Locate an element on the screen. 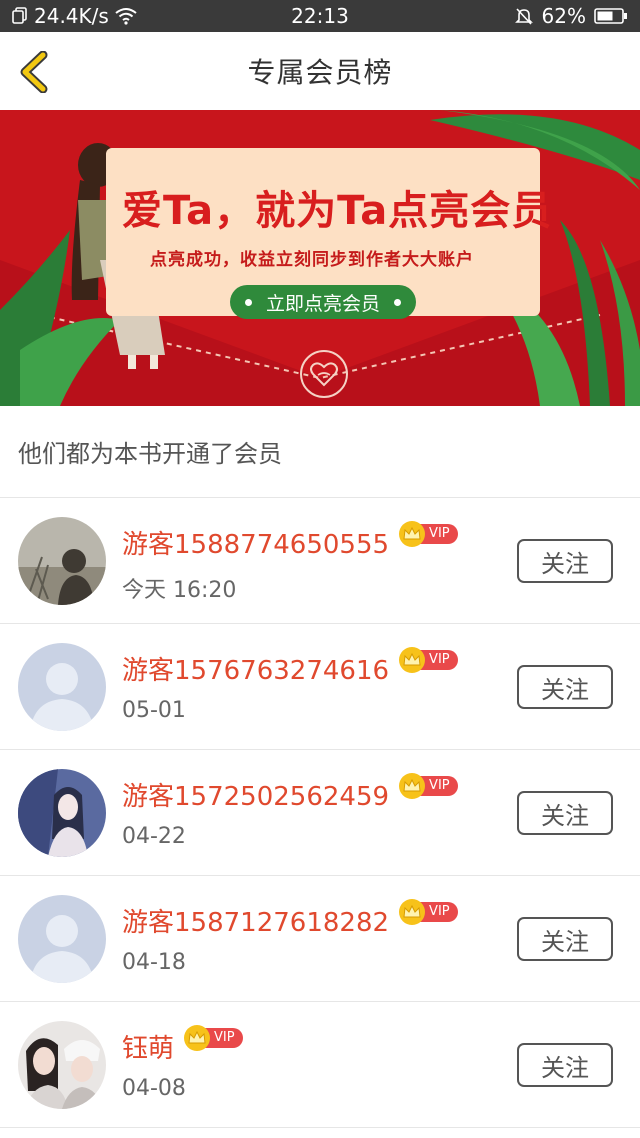  dot-right-icon is located at coordinates (397, 302).